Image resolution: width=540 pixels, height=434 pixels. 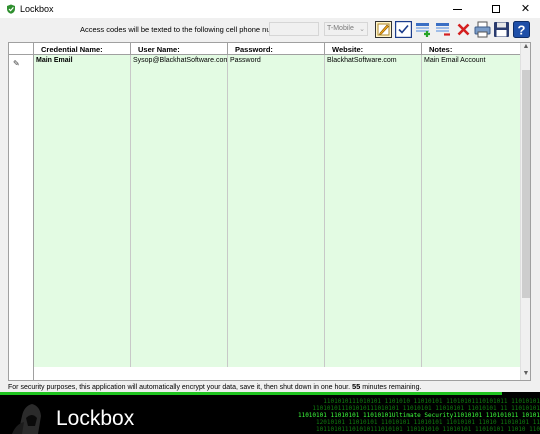 I want to click on vertical-scrollbar: ▲ ▼, so click(x=525, y=211).